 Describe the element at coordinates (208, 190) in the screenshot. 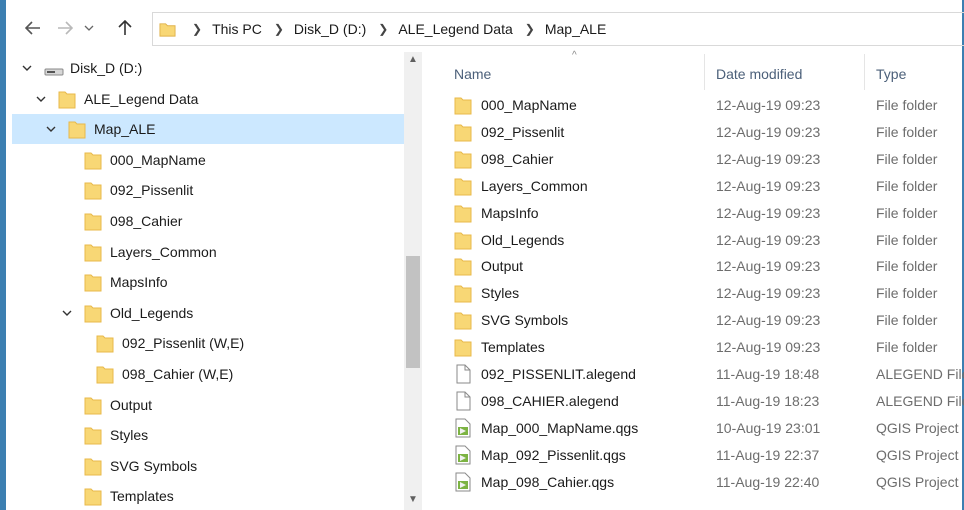

I see `tree-item: 092_Pissenlit` at that location.